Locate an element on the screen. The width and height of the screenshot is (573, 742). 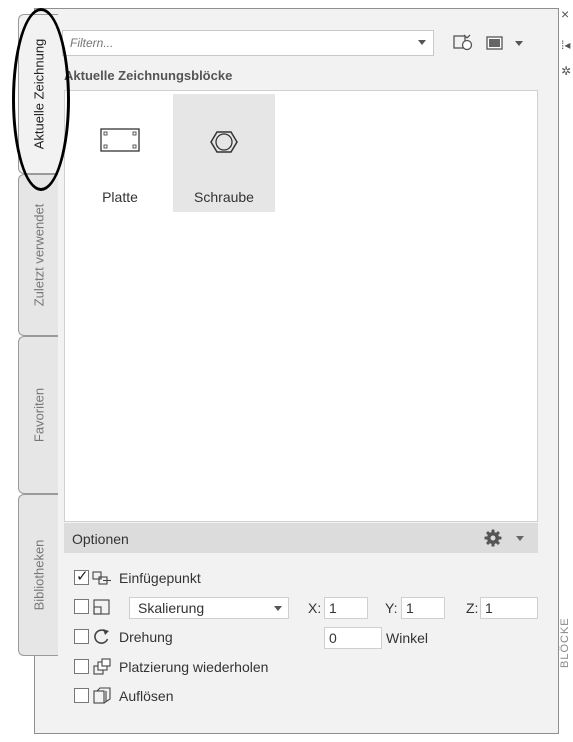
close-icon: × is located at coordinates (565, 14).